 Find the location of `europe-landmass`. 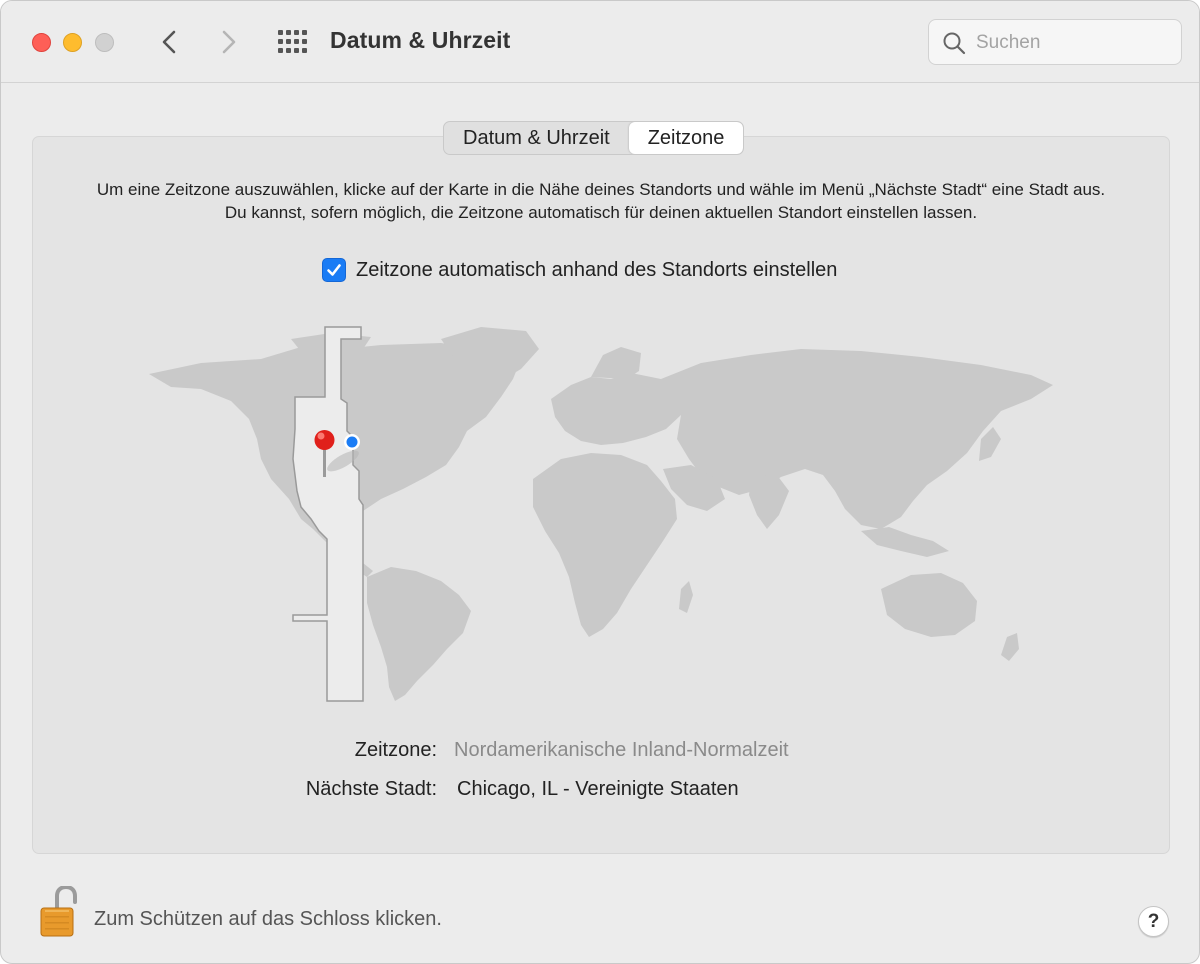

europe-landmass is located at coordinates (616, 409).